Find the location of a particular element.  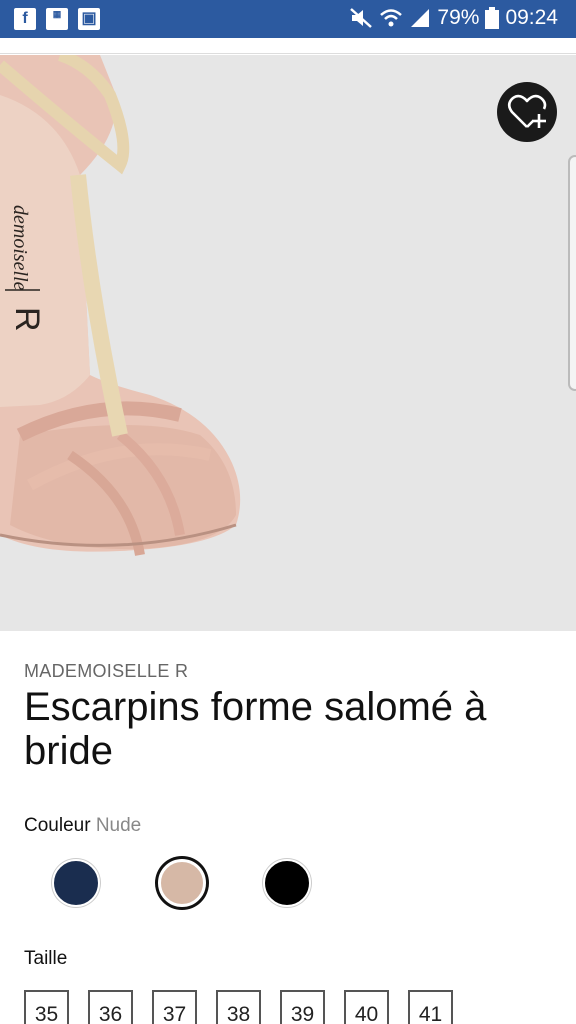

size-option: 40 is located at coordinates (366, 1007).